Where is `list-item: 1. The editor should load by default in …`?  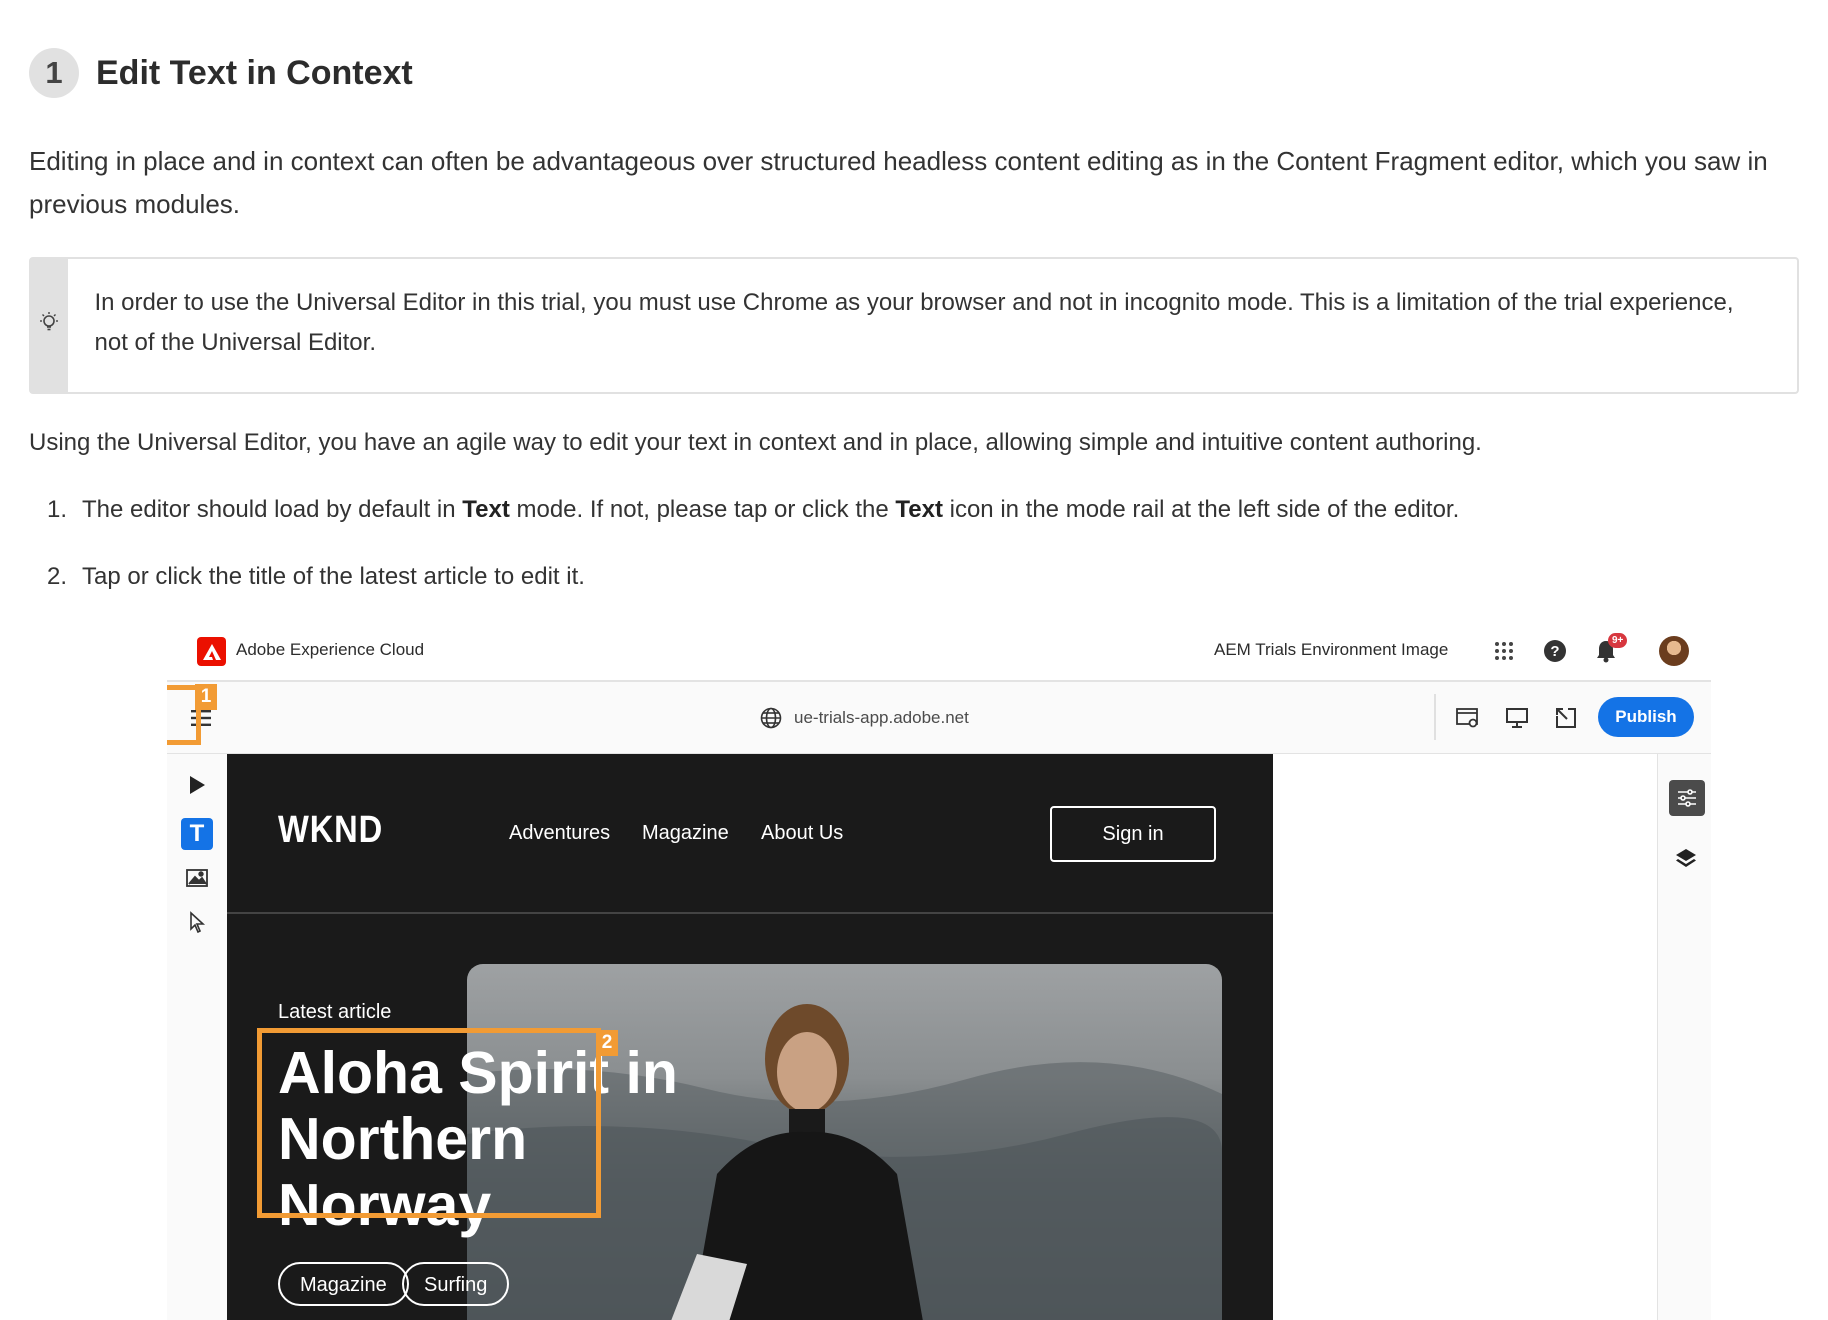 list-item: 1. The editor should load by default in … is located at coordinates (753, 510).